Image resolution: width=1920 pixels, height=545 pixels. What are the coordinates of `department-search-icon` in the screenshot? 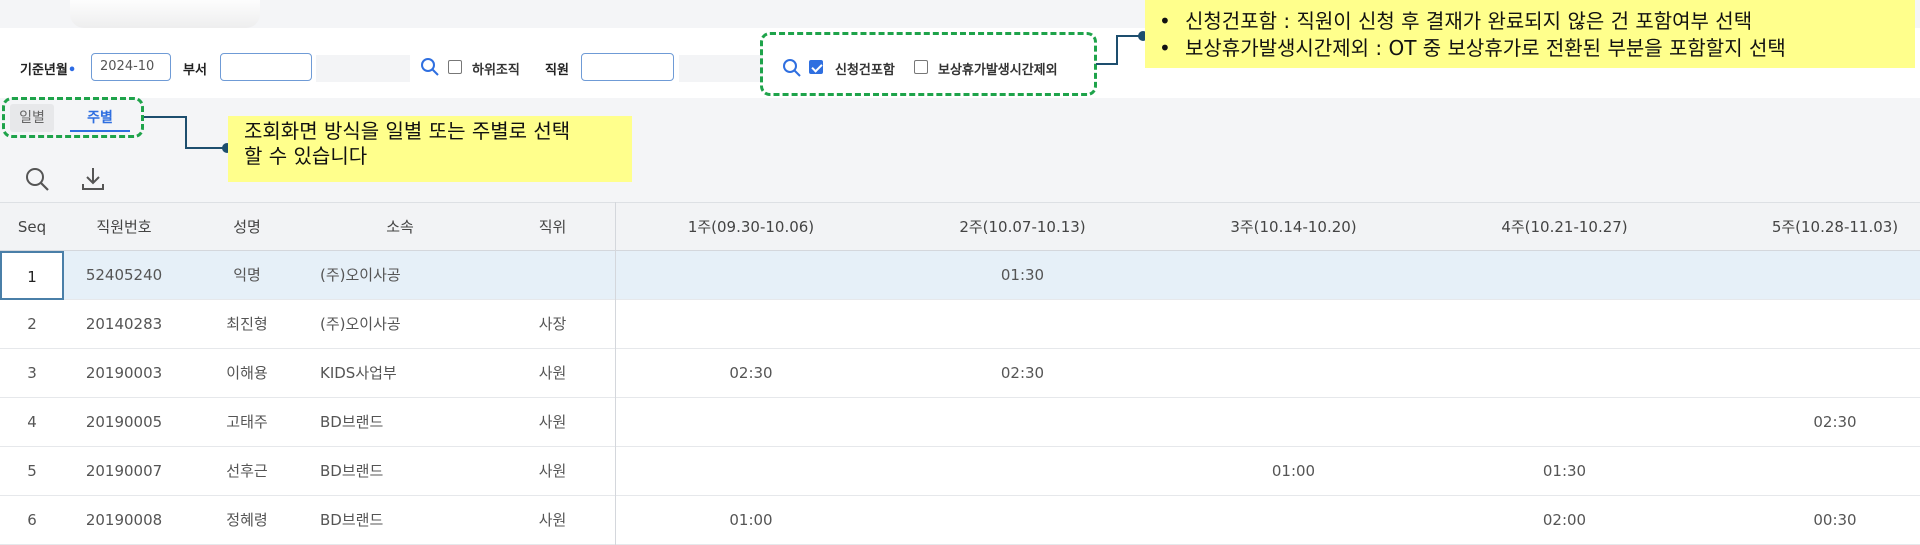 It's located at (430, 67).